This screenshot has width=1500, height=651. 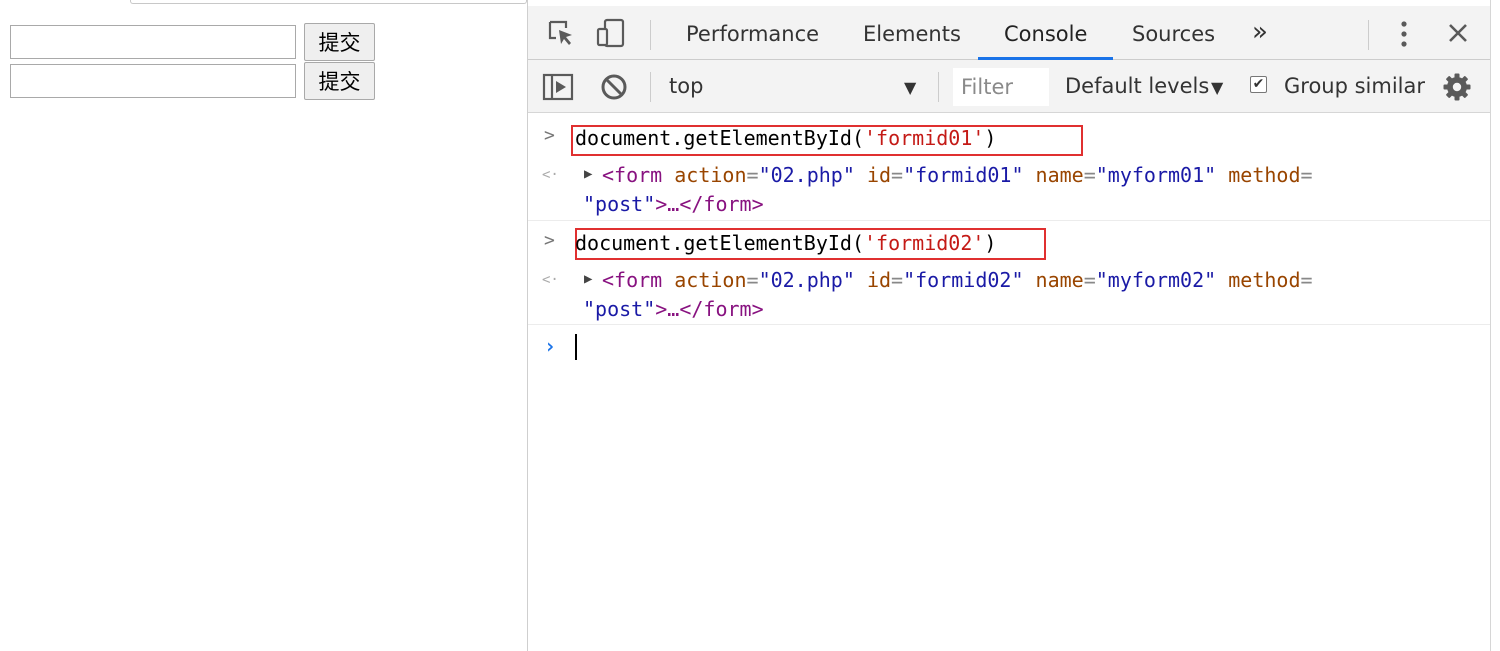 What do you see at coordinates (786, 243) in the screenshot?
I see `console-command: document.getElementById('formid02')` at bounding box center [786, 243].